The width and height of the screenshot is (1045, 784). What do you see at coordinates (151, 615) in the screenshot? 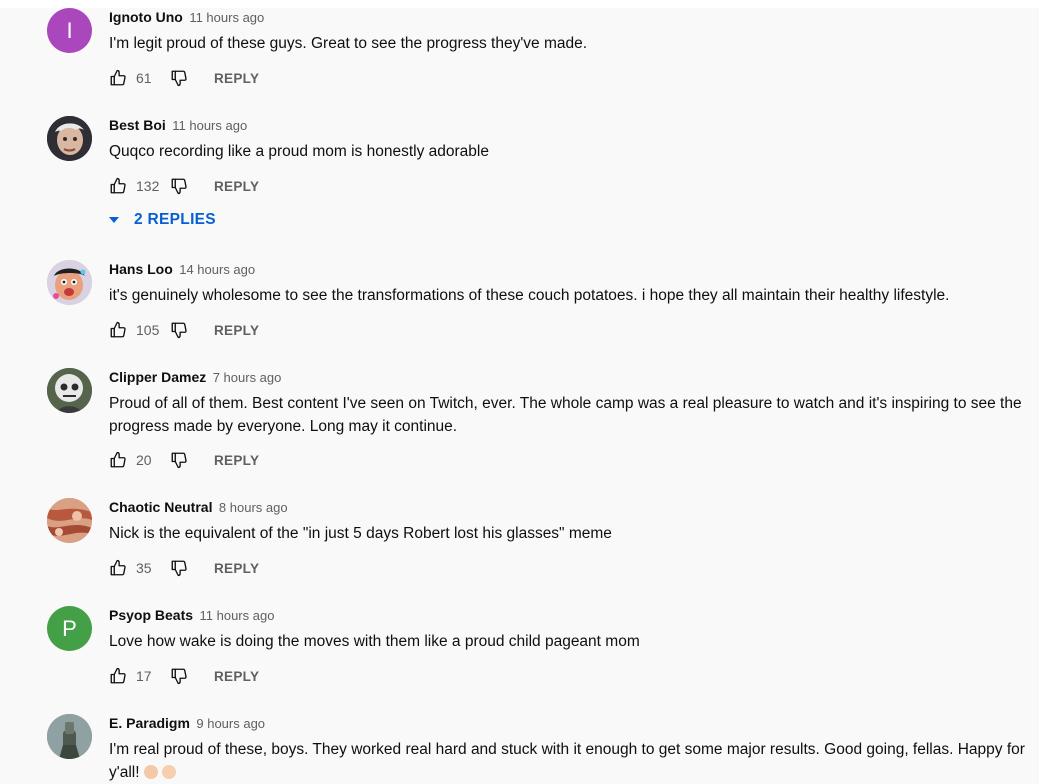
I see `author-name: Psyop Beats` at bounding box center [151, 615].